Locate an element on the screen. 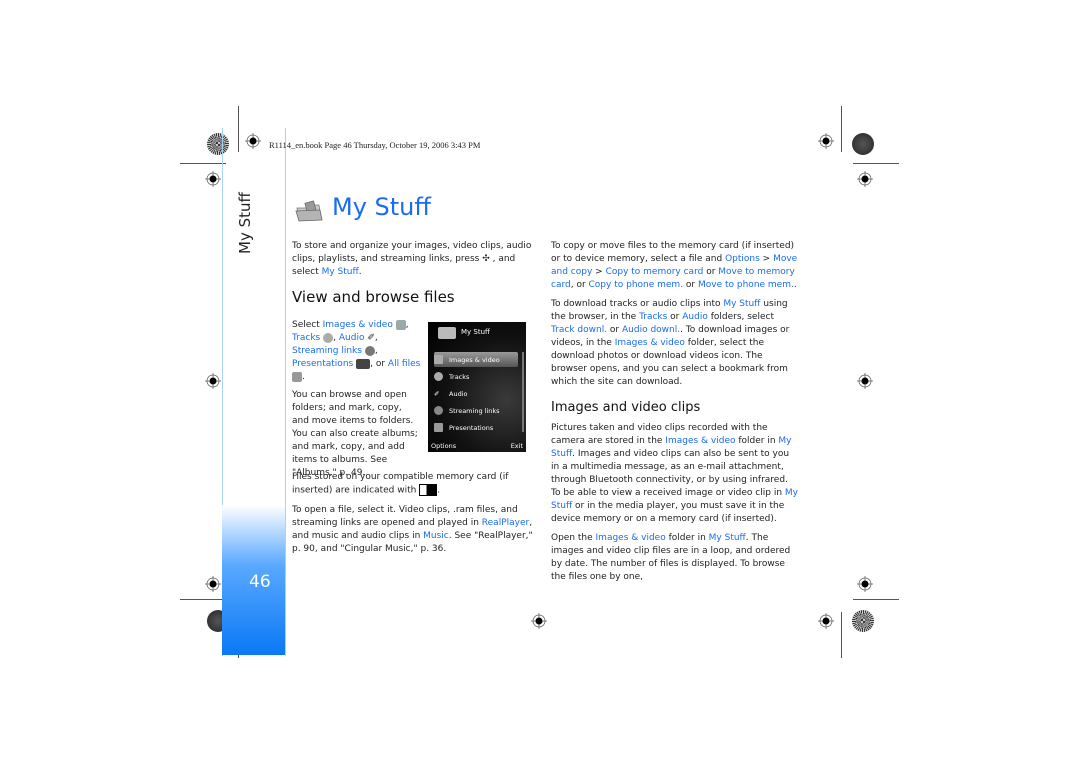  link-music: Music is located at coordinates (436, 536).